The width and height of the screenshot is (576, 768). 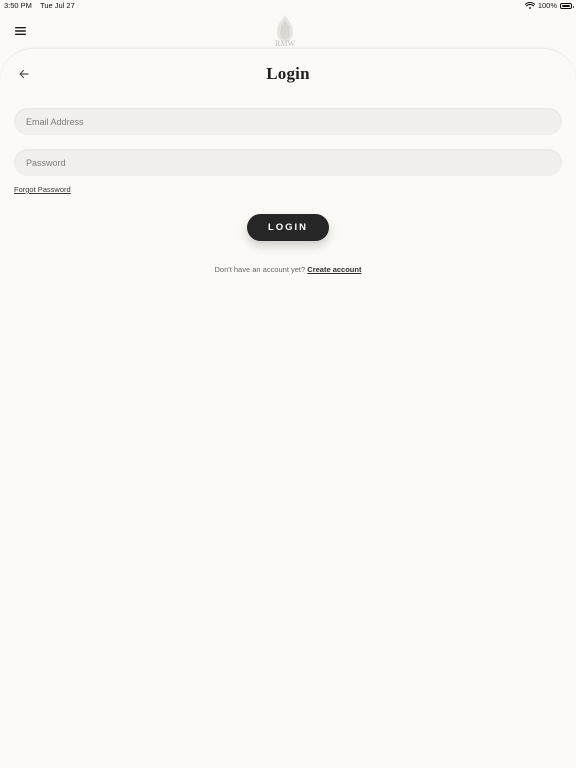 I want to click on password-input, so click(x=288, y=162).